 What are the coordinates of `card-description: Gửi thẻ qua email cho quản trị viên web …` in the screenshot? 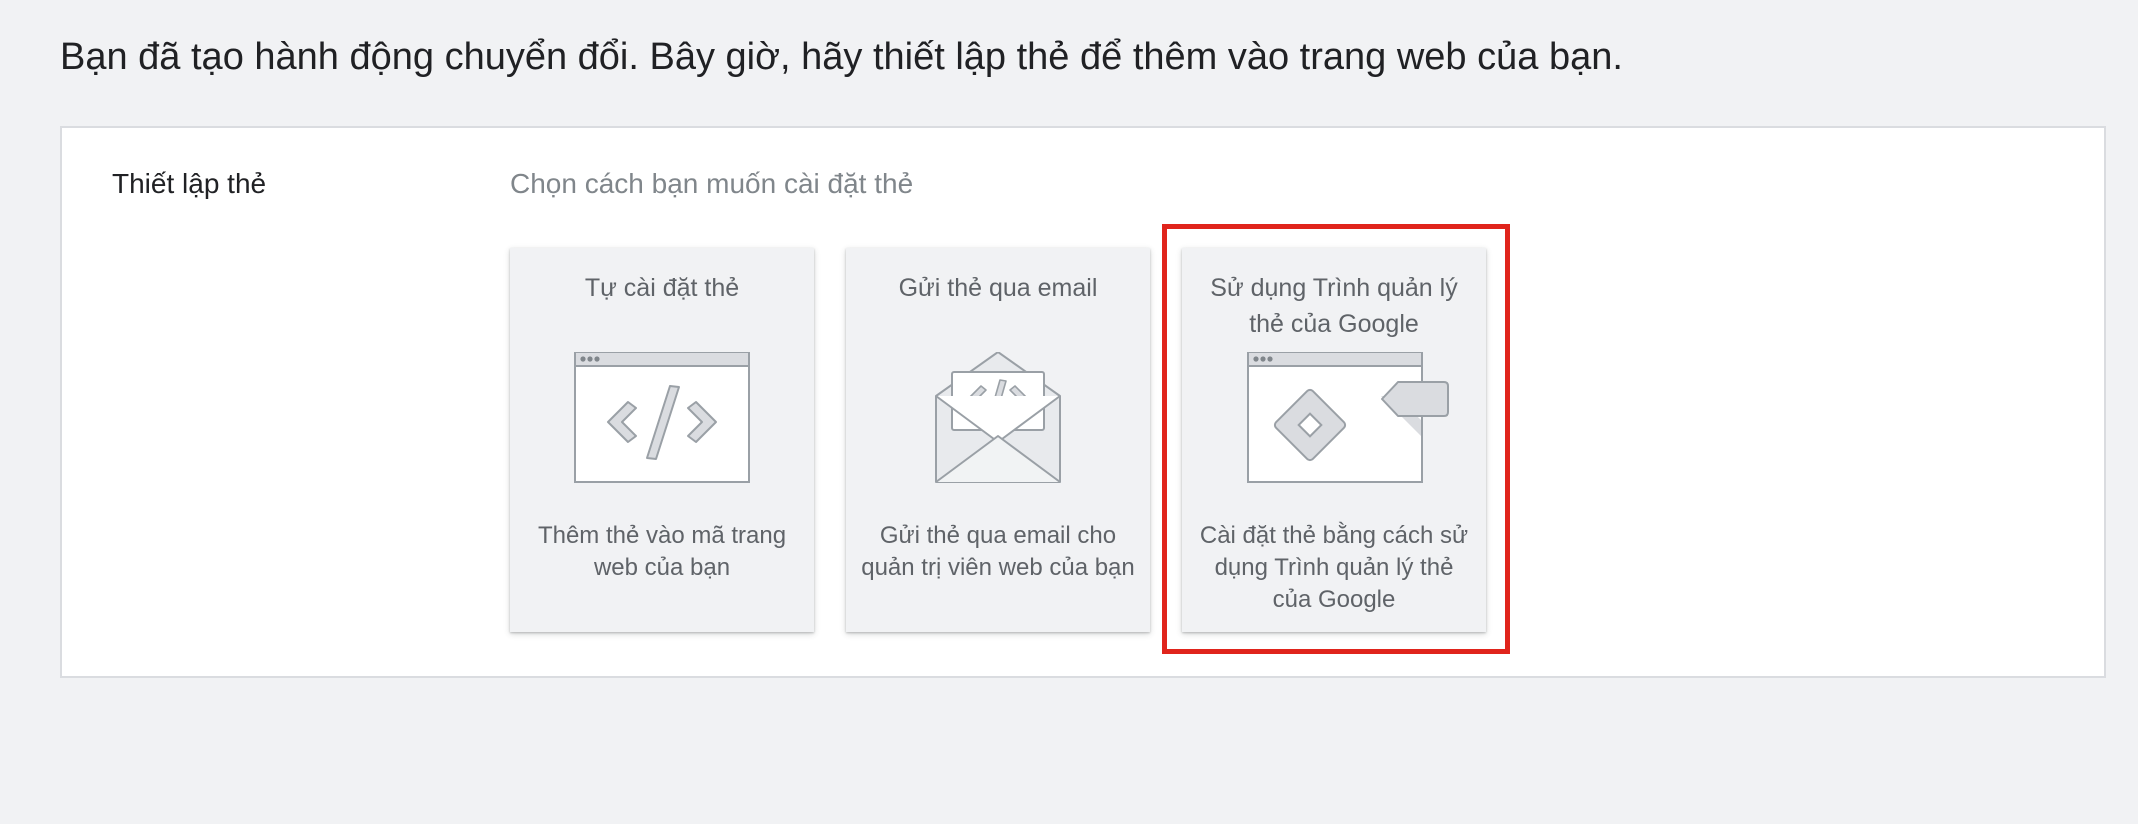 It's located at (998, 551).